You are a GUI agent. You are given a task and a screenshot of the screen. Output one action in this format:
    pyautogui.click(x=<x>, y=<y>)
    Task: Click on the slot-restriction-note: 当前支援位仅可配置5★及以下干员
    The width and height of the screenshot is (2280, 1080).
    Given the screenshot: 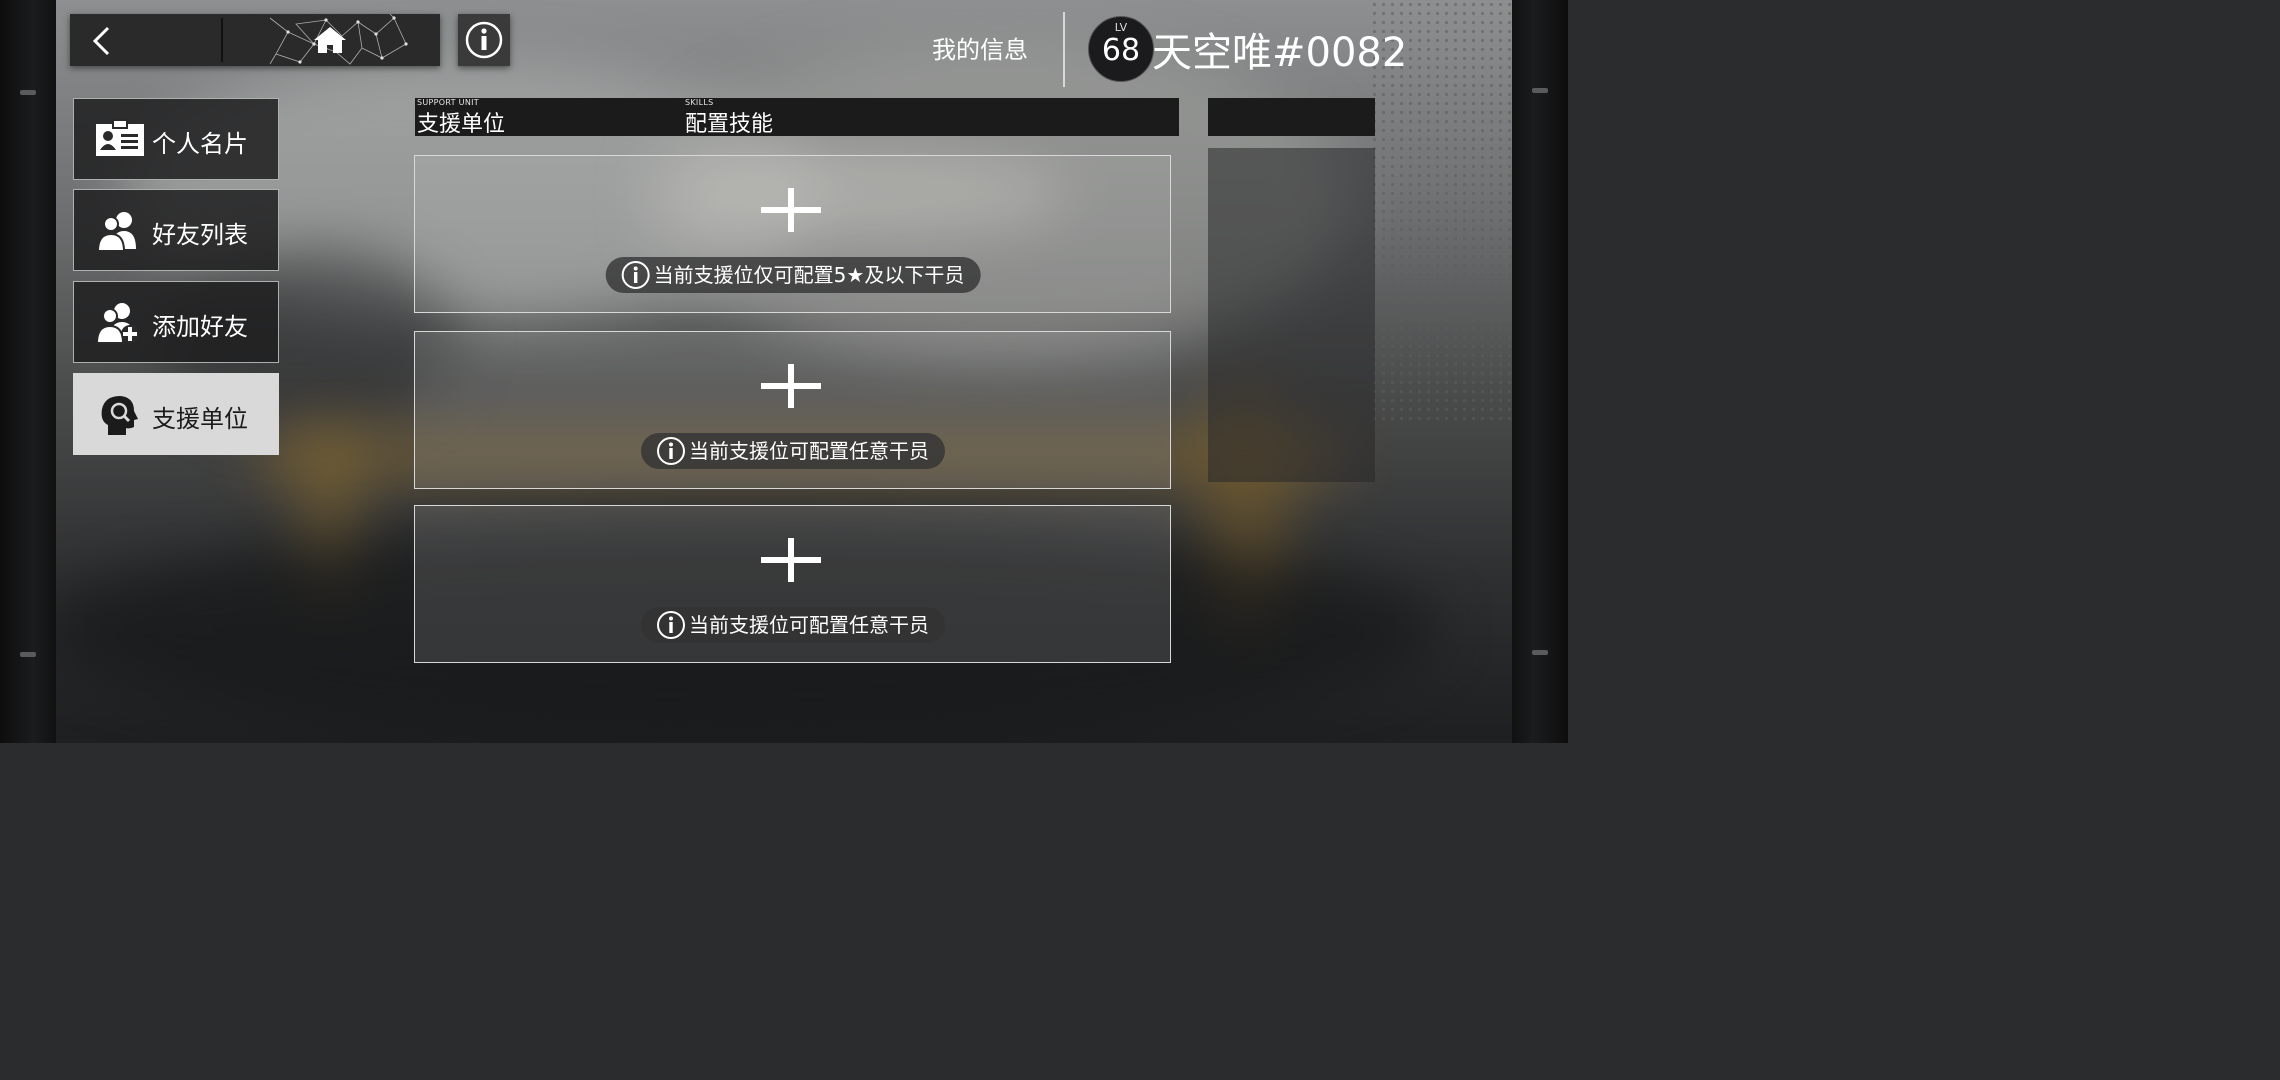 What is the action you would take?
    pyautogui.click(x=793, y=275)
    